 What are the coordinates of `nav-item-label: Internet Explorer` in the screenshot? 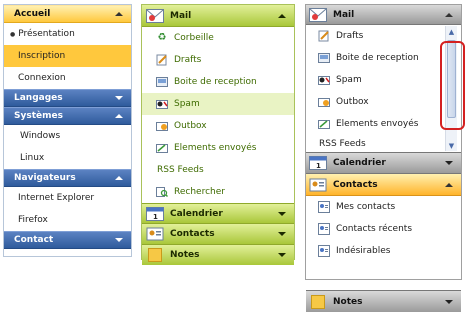 It's located at (56, 198).